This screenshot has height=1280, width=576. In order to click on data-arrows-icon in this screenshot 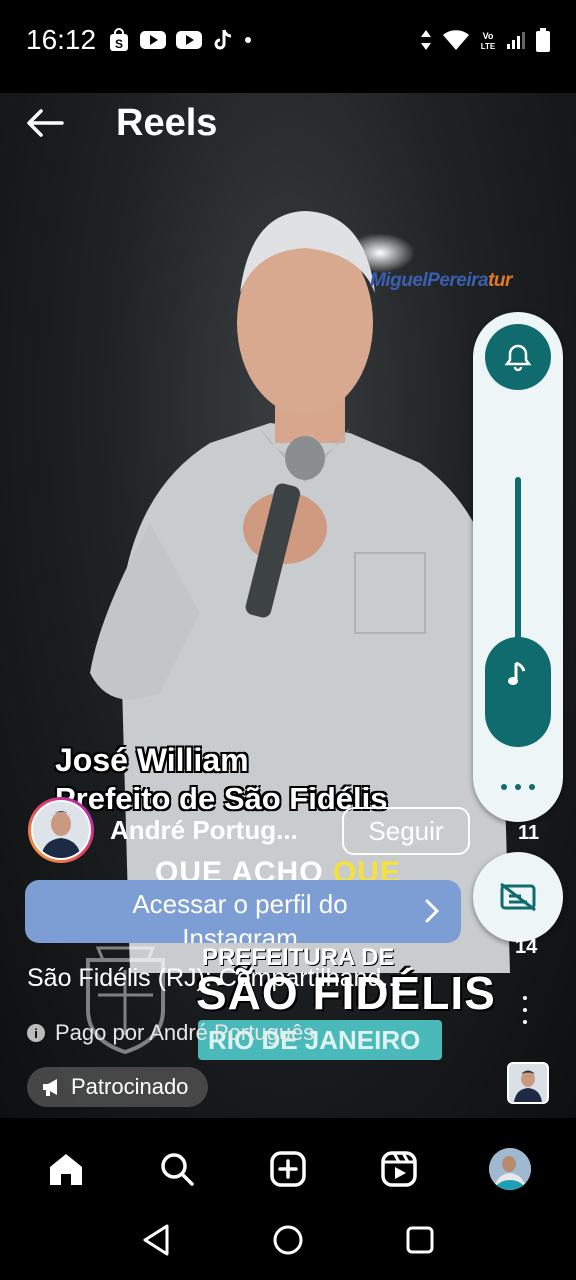, I will do `click(426, 40)`.